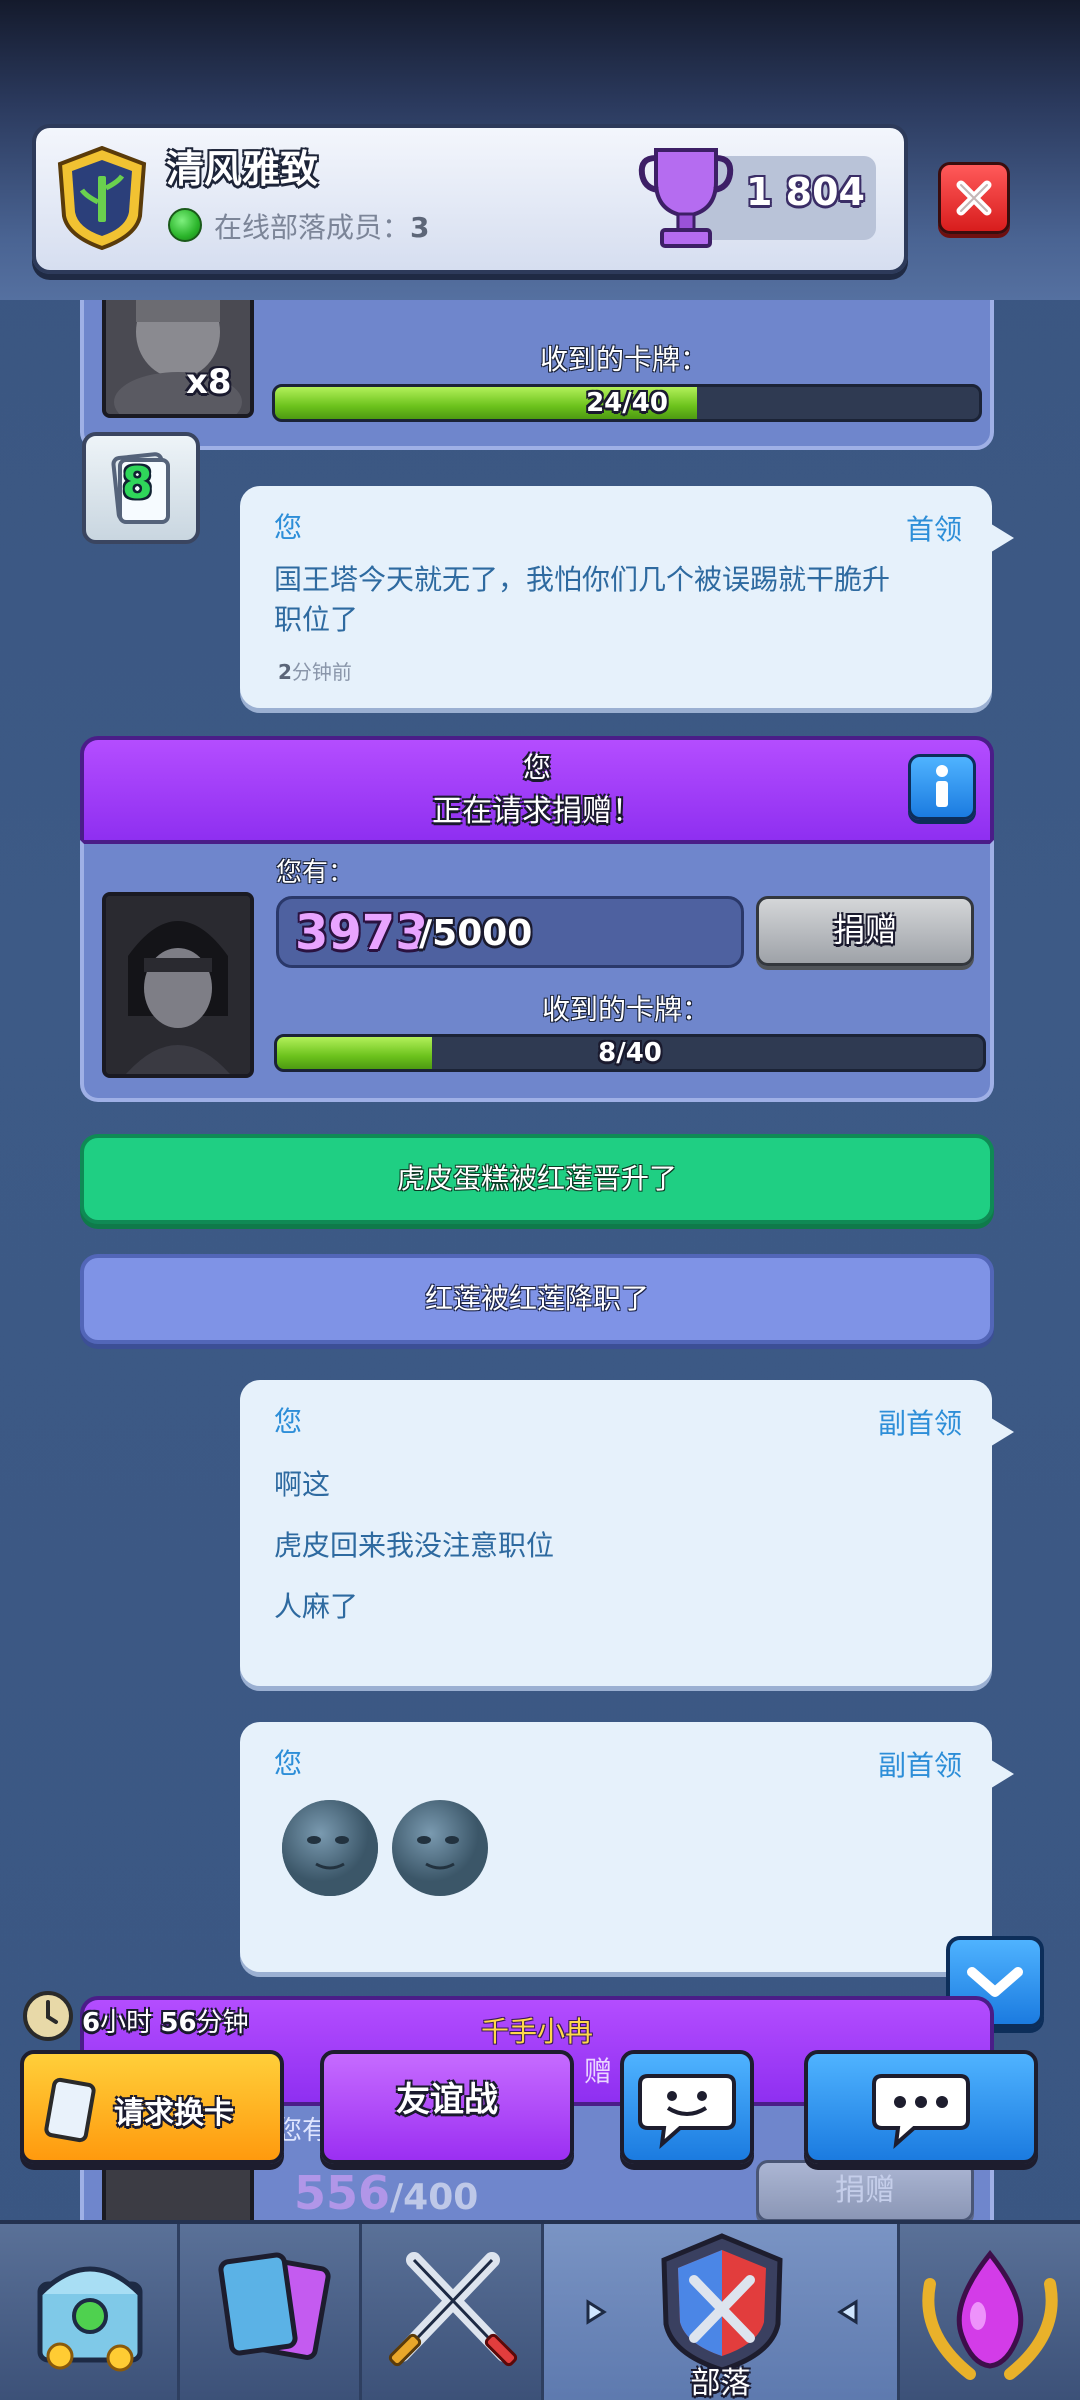 The height and width of the screenshot is (2400, 1080). I want to click on card-thumbnail, so click(178, 985).